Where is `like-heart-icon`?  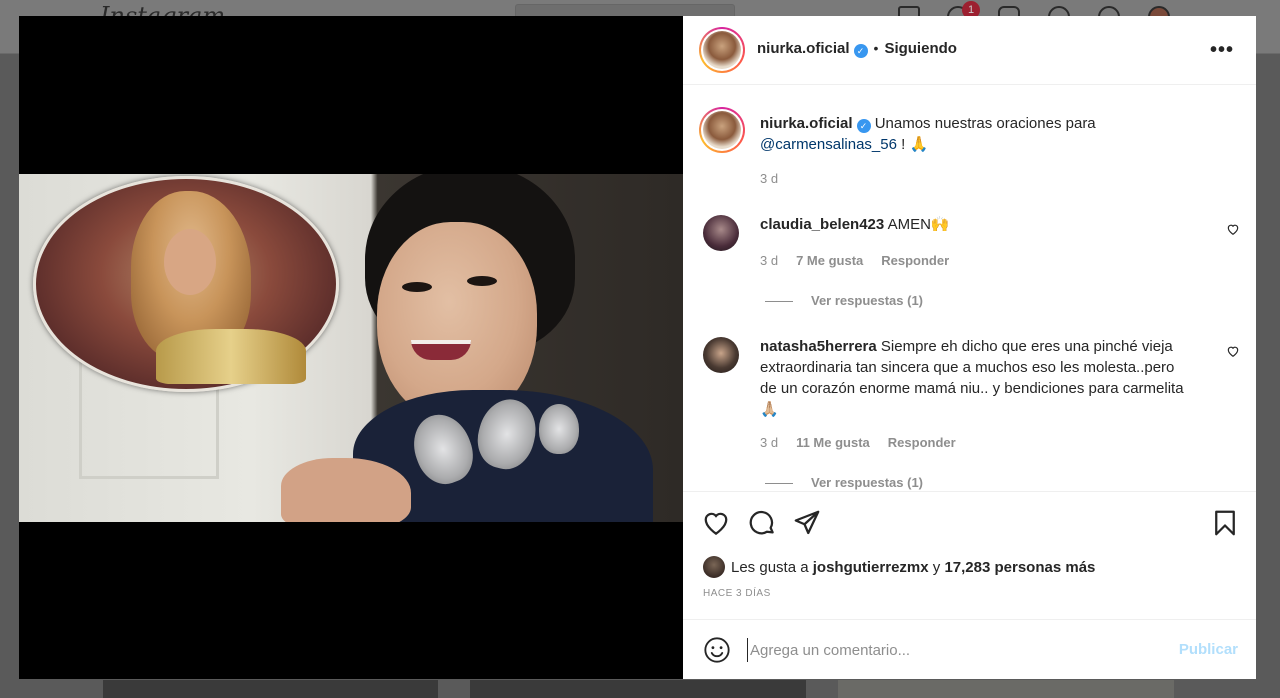 like-heart-icon is located at coordinates (716, 523).